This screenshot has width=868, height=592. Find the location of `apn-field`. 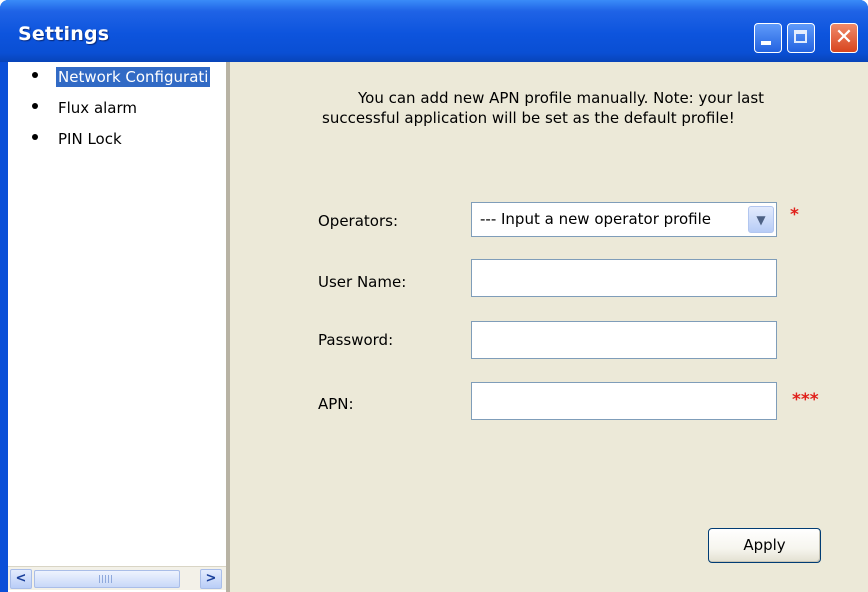

apn-field is located at coordinates (624, 401).